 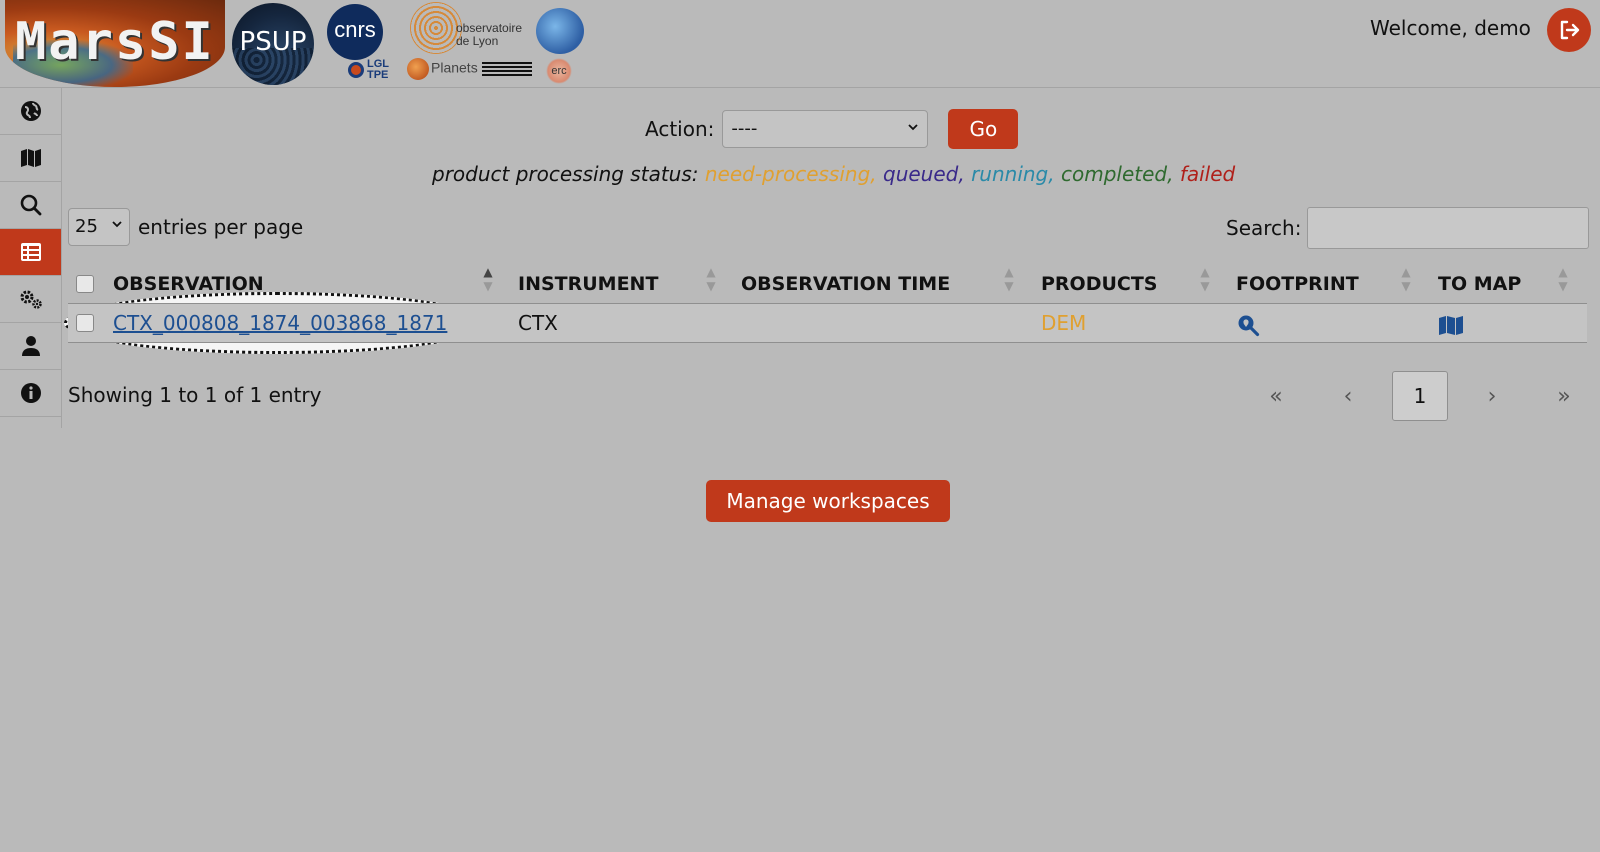 I want to click on lgl-tpe-logo: LGL TPE, so click(x=368, y=70).